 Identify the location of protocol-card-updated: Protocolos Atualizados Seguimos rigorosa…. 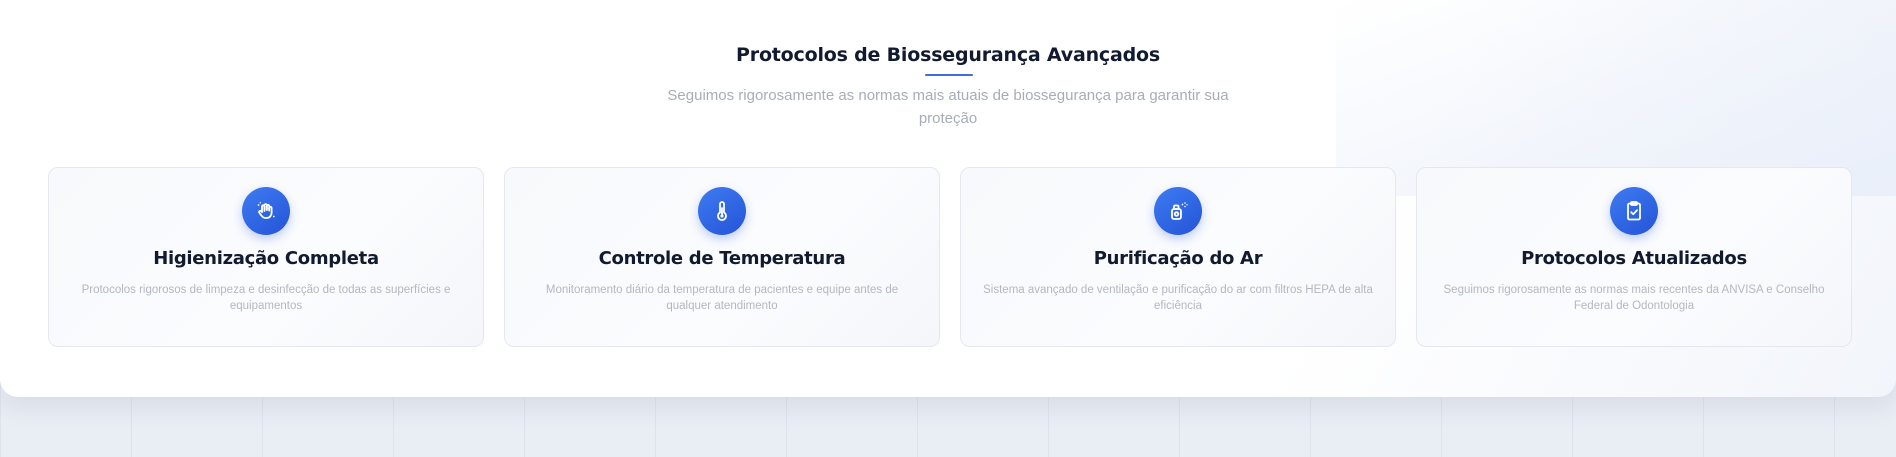
(1634, 257).